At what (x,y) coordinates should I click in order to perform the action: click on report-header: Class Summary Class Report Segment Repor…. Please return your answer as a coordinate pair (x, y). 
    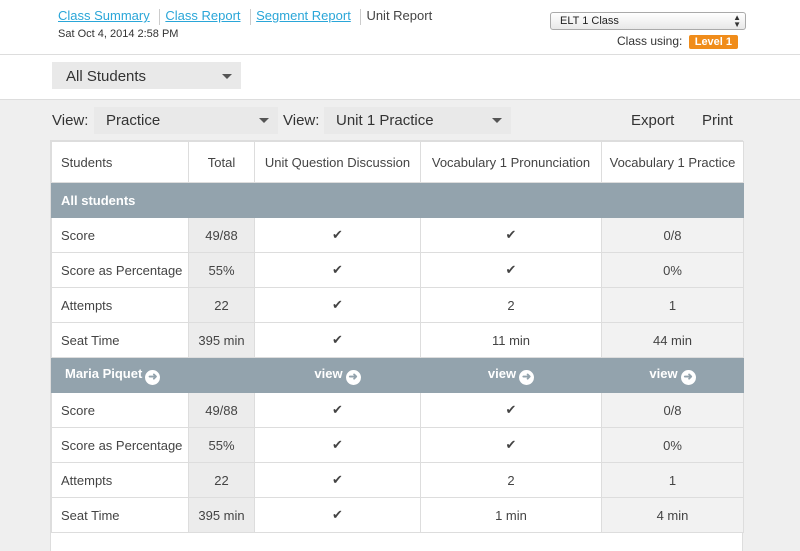
    Looking at the image, I should click on (400, 27).